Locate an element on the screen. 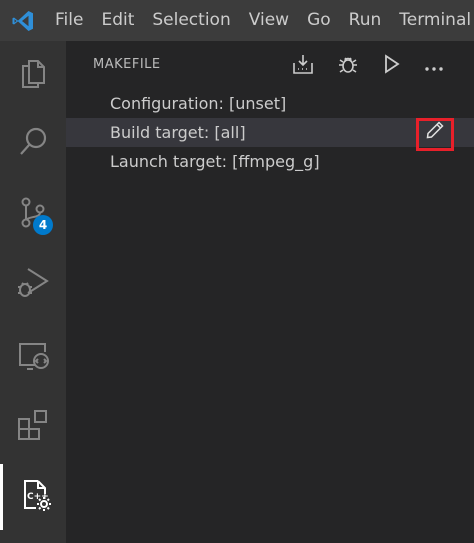  menu-edit: Edit is located at coordinates (117, 20).